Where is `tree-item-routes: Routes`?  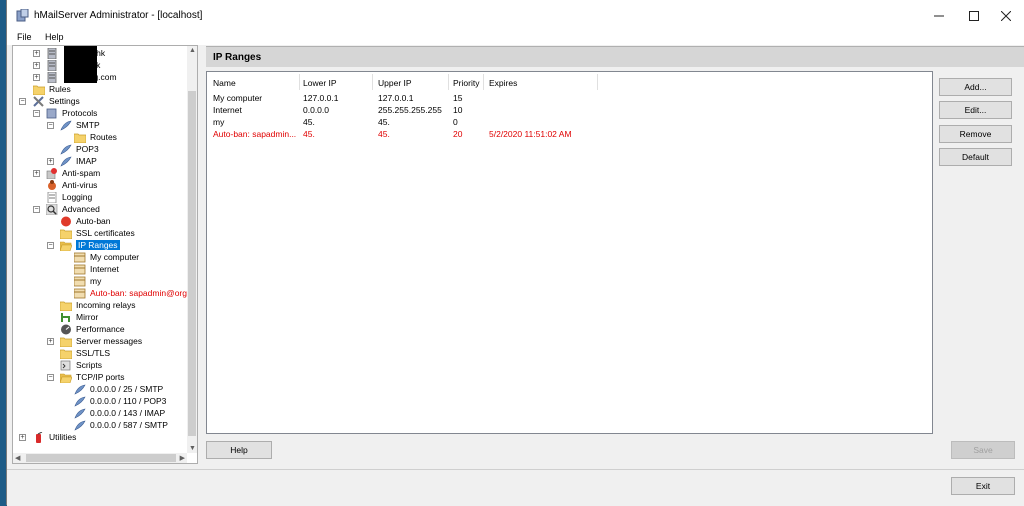 tree-item-routes: Routes is located at coordinates (95, 137).